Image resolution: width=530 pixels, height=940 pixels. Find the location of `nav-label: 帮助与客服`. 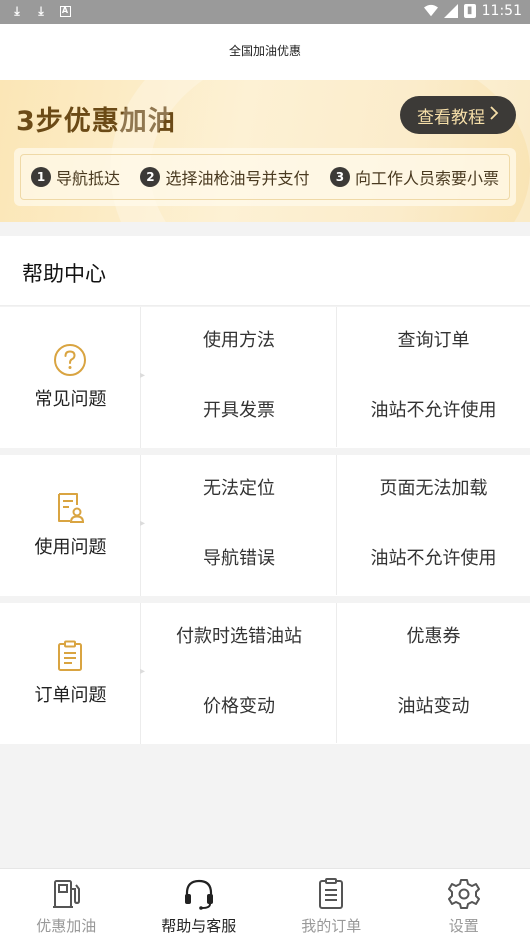

nav-label: 帮助与客服 is located at coordinates (199, 926).